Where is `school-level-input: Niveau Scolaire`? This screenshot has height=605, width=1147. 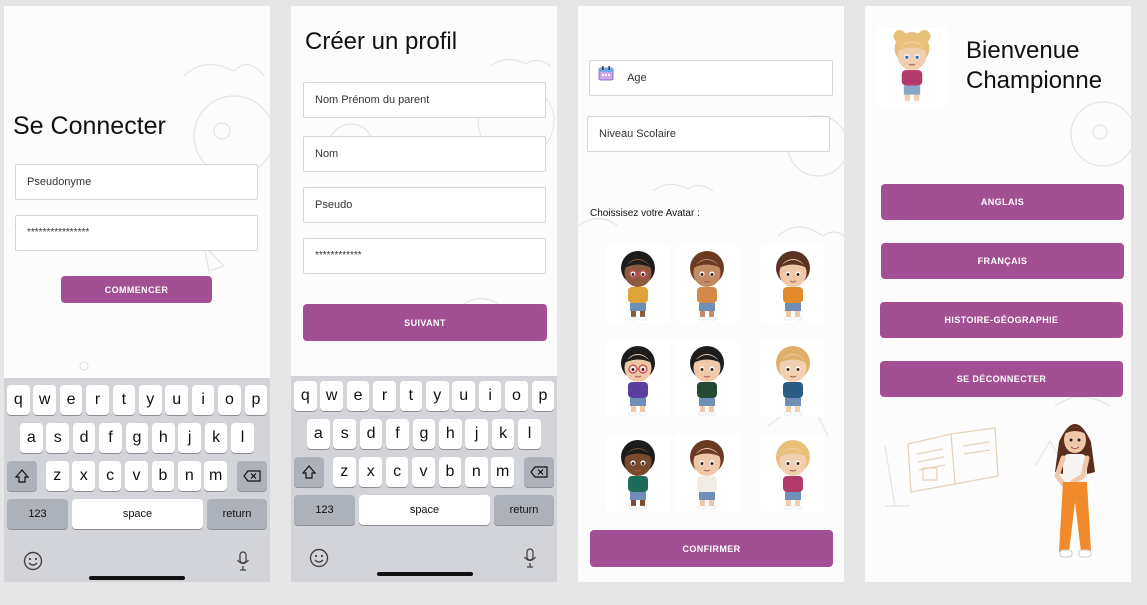 school-level-input: Niveau Scolaire is located at coordinates (708, 134).